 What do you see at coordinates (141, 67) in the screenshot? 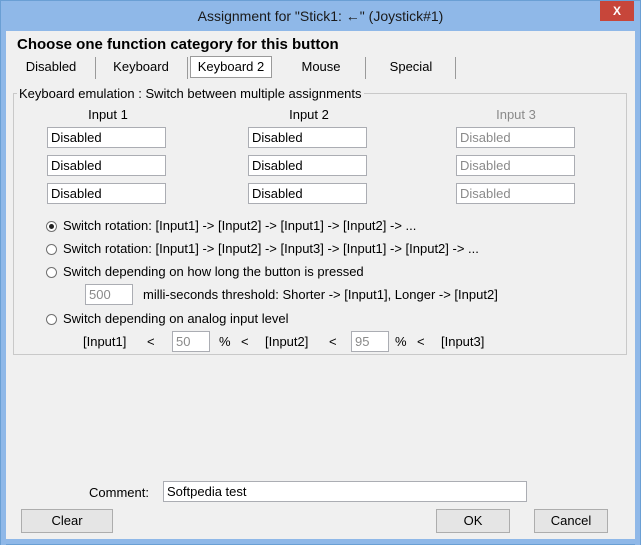
I see `tab-keyboard: Keyboard` at bounding box center [141, 67].